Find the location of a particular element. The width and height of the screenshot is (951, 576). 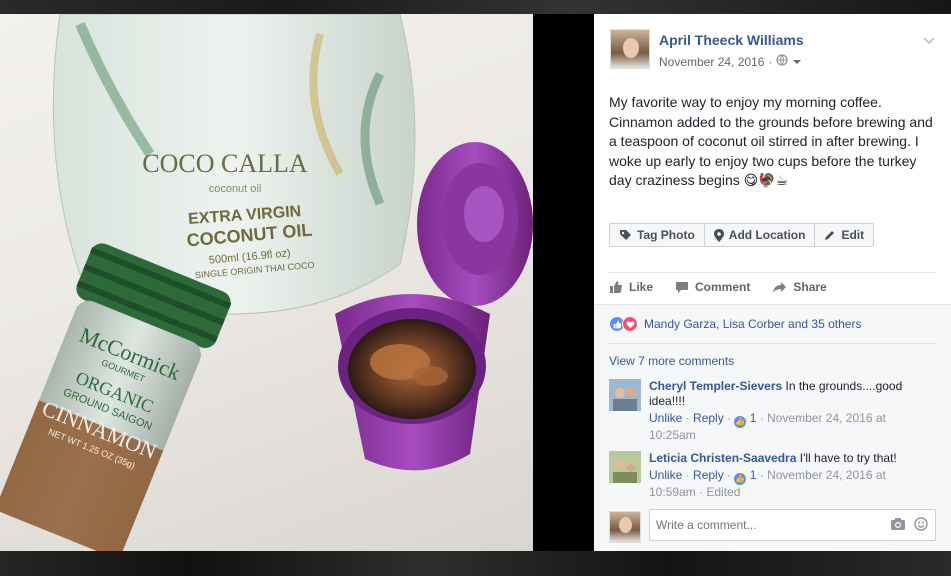

current-user-avatar is located at coordinates (625, 527).